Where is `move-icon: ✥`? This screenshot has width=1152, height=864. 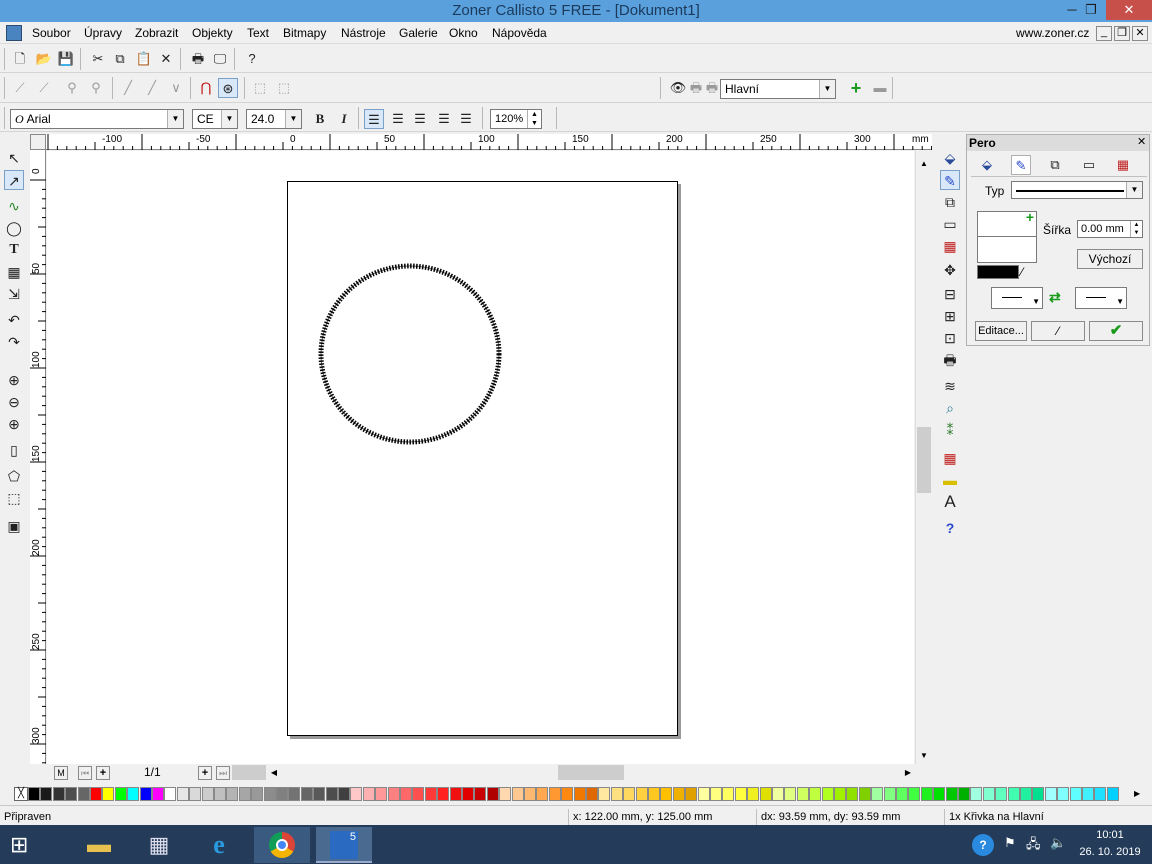
move-icon: ✥ is located at coordinates (950, 270).